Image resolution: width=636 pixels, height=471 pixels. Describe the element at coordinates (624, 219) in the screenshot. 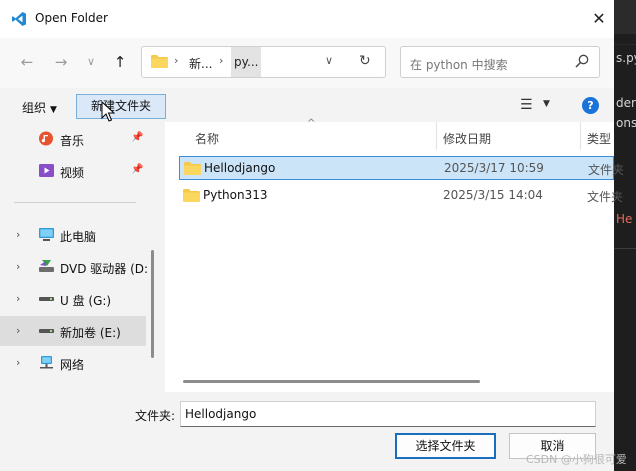

I see `editor-text-line: He` at that location.